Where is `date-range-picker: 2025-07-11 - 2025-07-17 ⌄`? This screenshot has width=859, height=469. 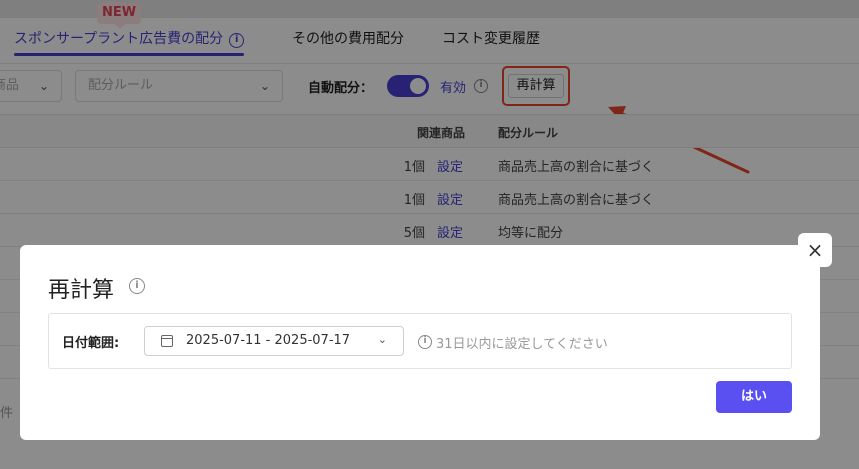
date-range-picker: 2025-07-11 - 2025-07-17 ⌄ is located at coordinates (274, 341).